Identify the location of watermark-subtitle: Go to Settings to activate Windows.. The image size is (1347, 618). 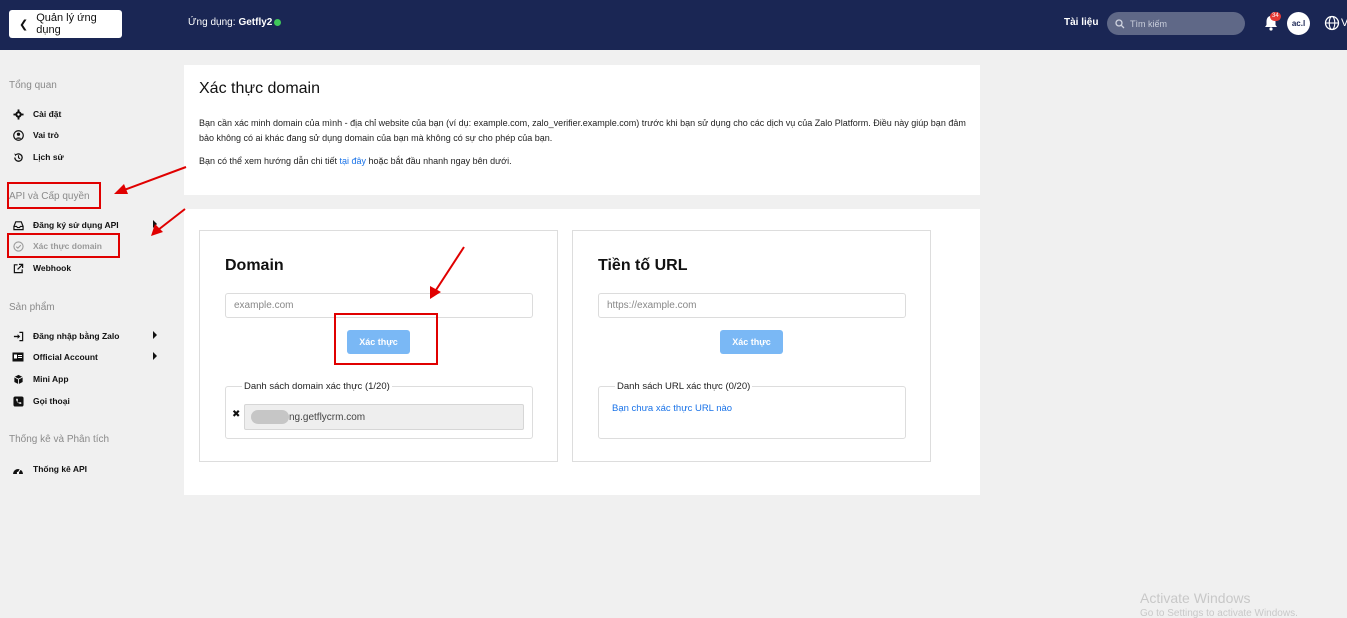
(1219, 613).